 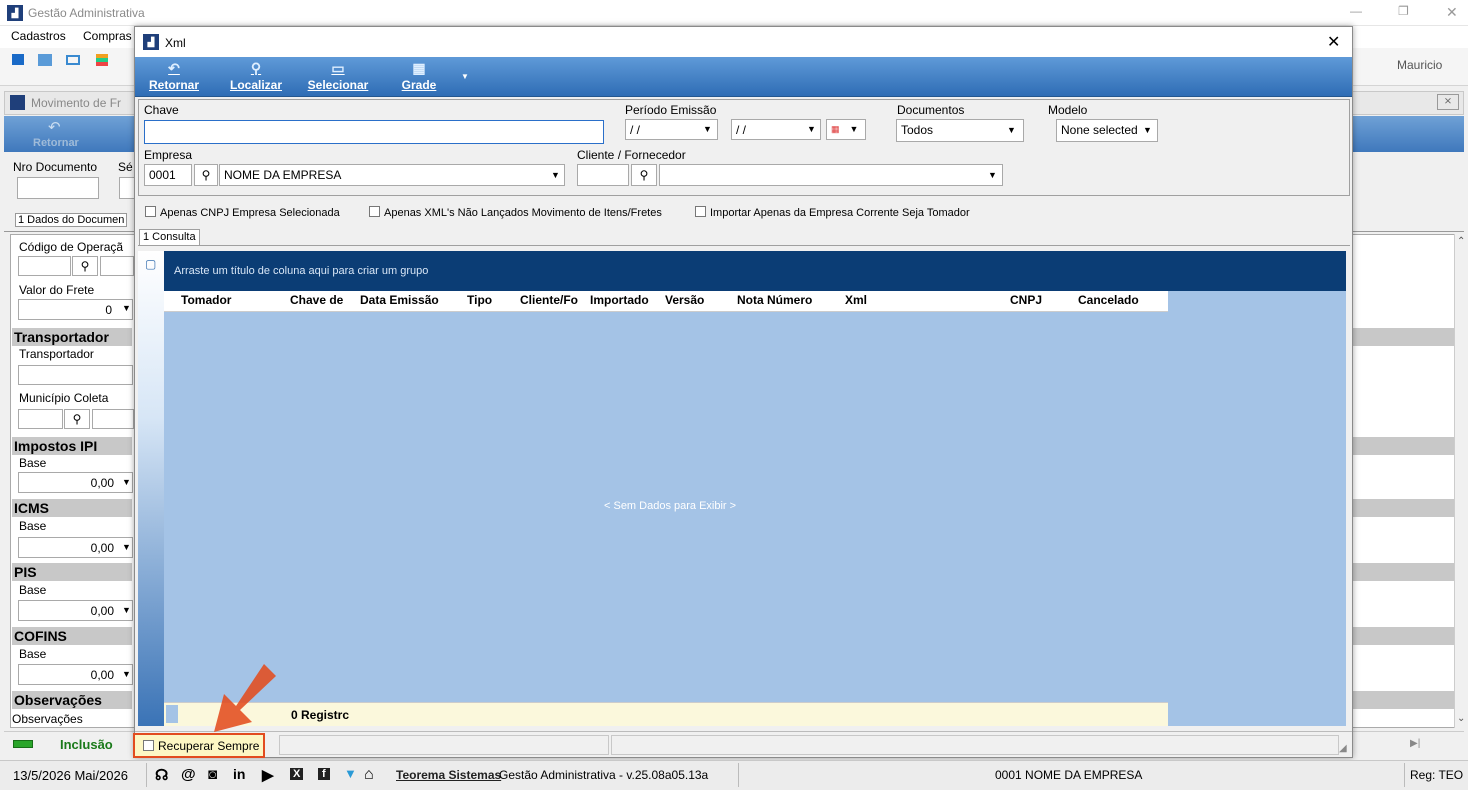 I want to click on headset-icon: ☊, so click(x=161, y=775).